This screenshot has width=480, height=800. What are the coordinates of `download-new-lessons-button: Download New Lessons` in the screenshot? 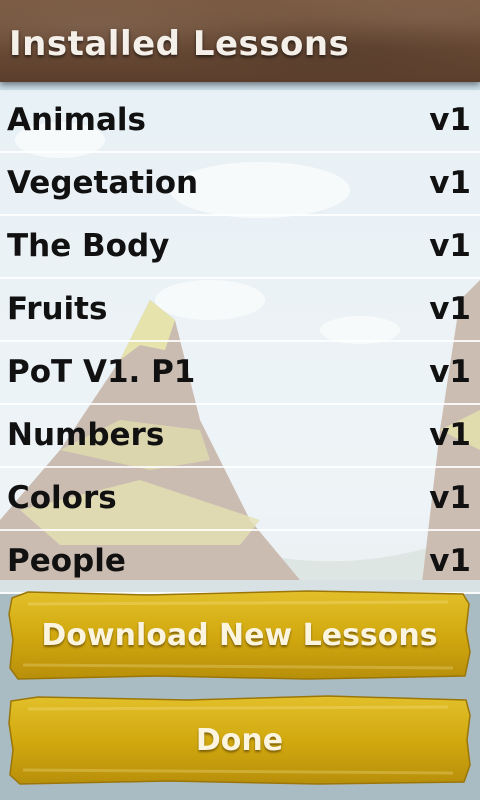 It's located at (239, 635).